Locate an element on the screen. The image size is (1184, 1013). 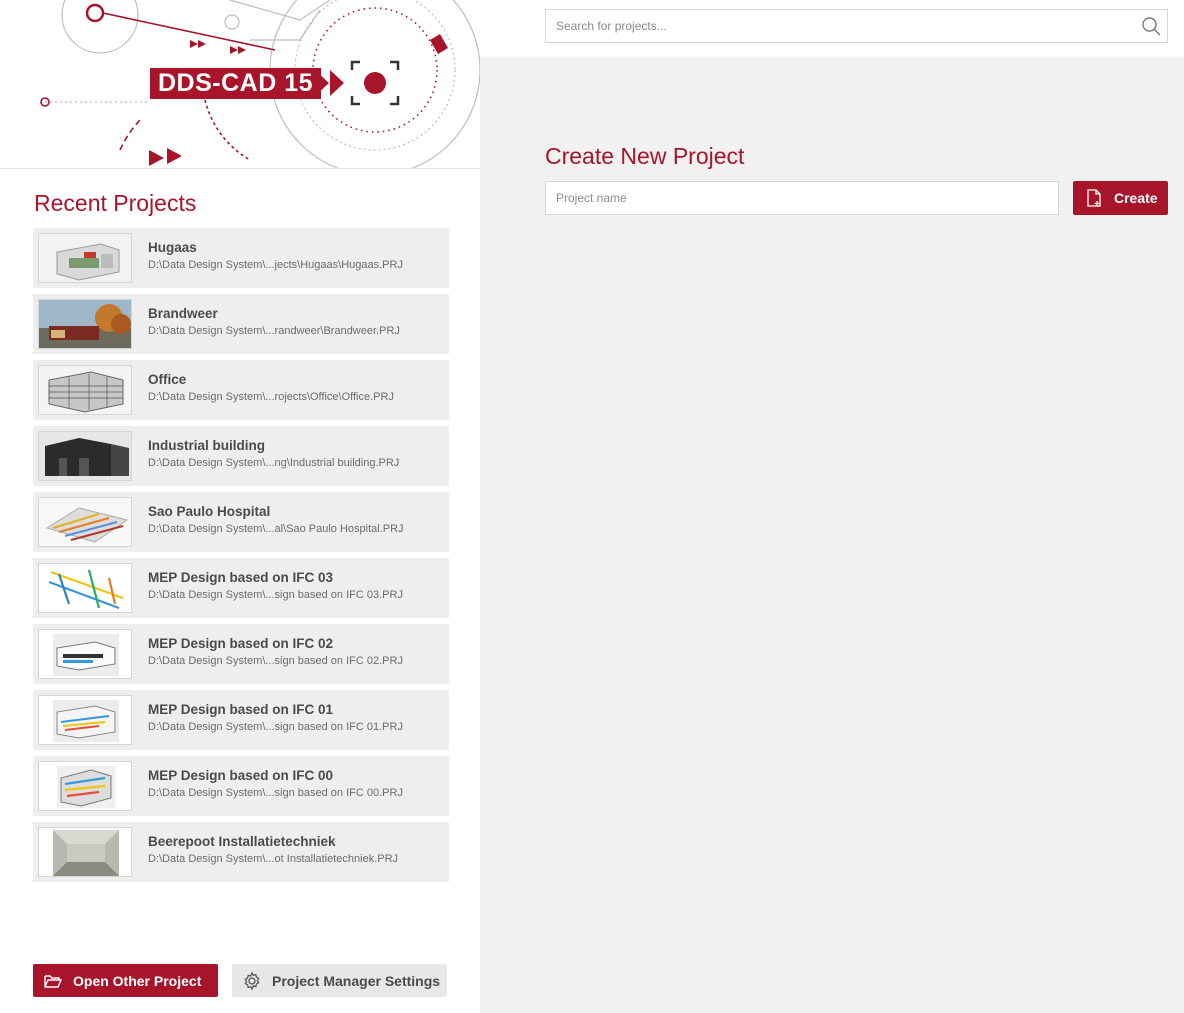
project-name: MEP Design based on IFC 02 is located at coordinates (241, 643).